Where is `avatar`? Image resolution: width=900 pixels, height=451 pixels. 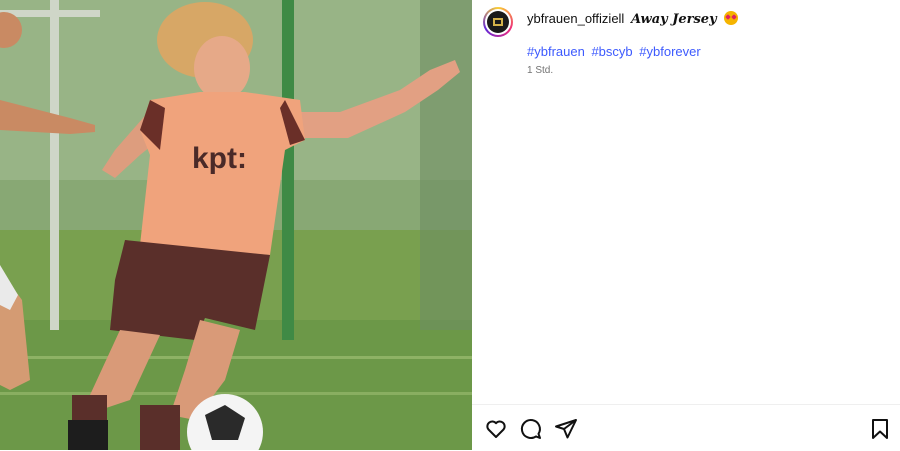 avatar is located at coordinates (498, 22).